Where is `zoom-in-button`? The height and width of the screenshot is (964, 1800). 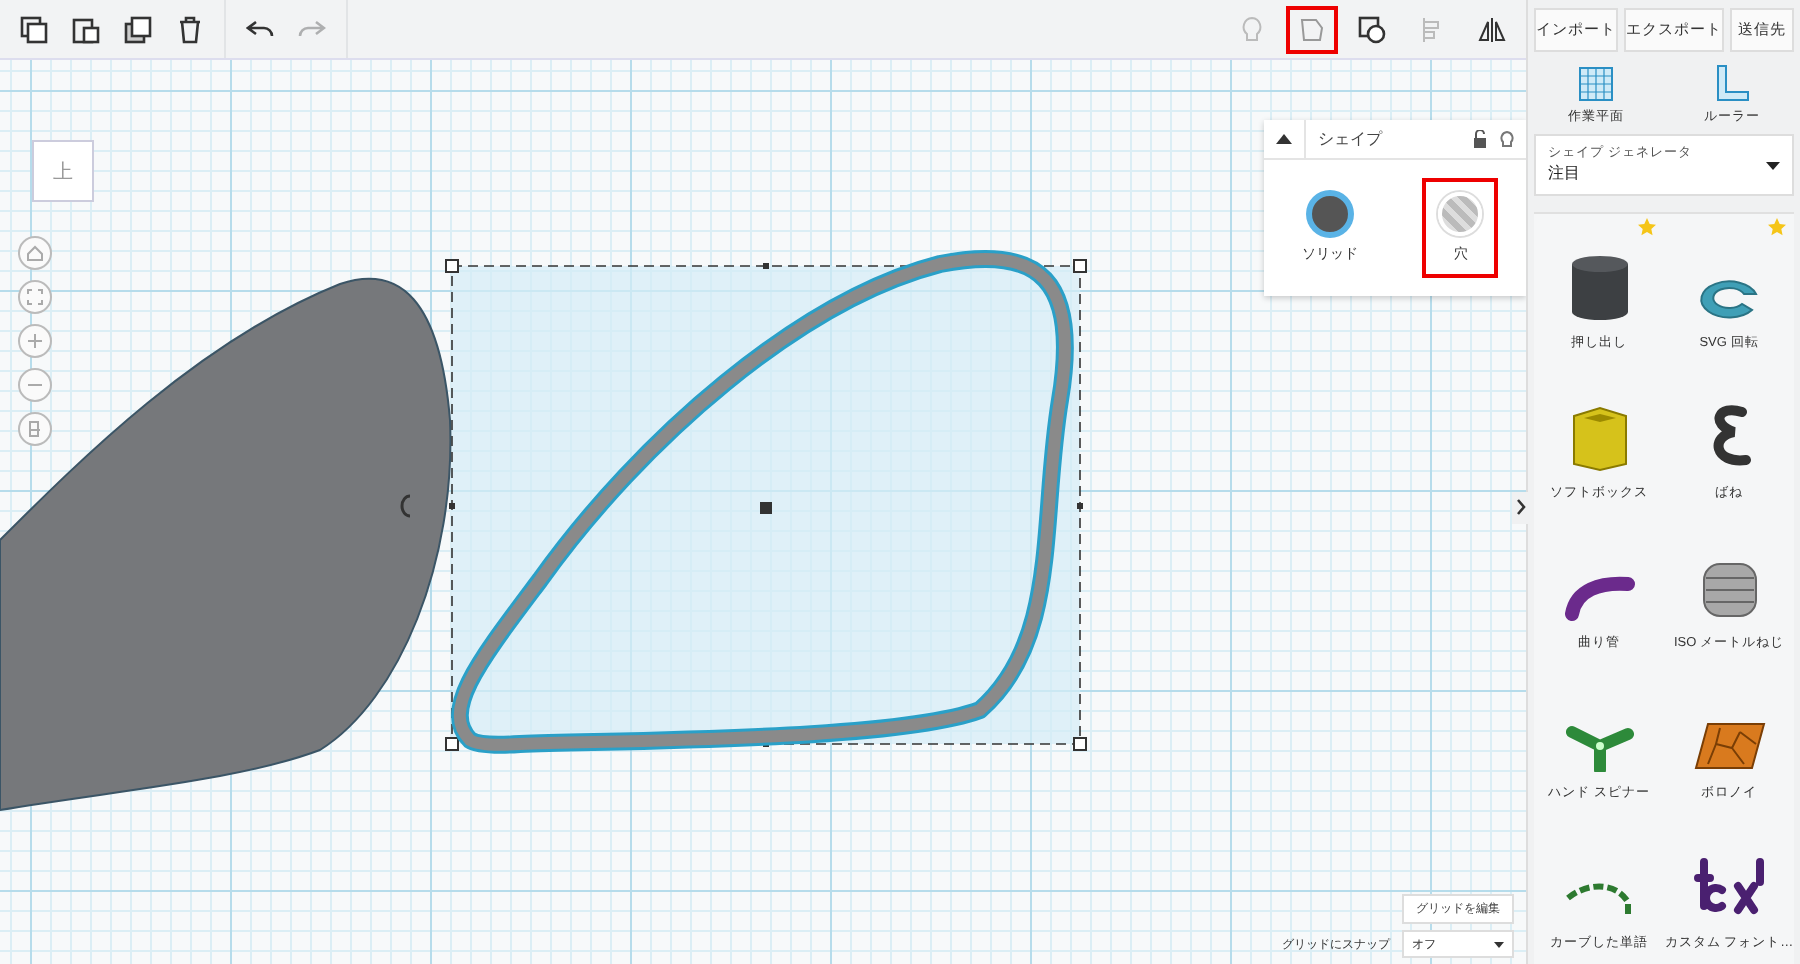 zoom-in-button is located at coordinates (35, 341).